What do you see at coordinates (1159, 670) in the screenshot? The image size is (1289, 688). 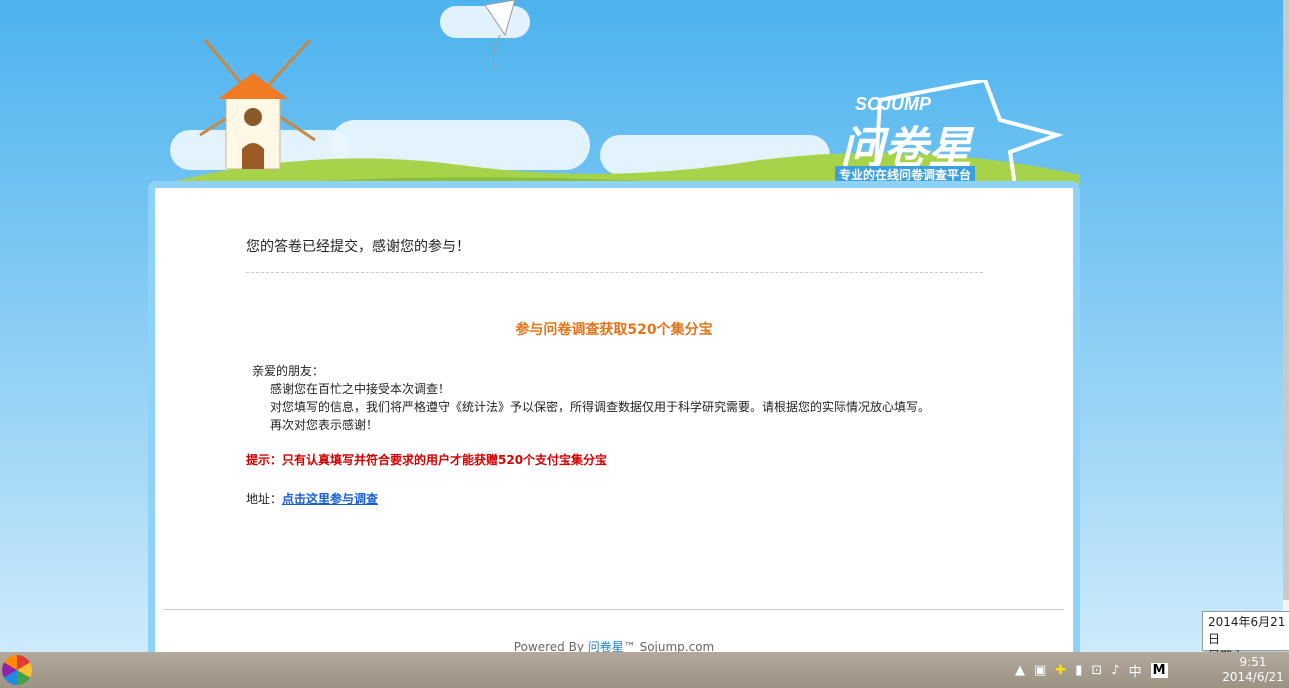 I see `ime-mode-indicator: M` at bounding box center [1159, 670].